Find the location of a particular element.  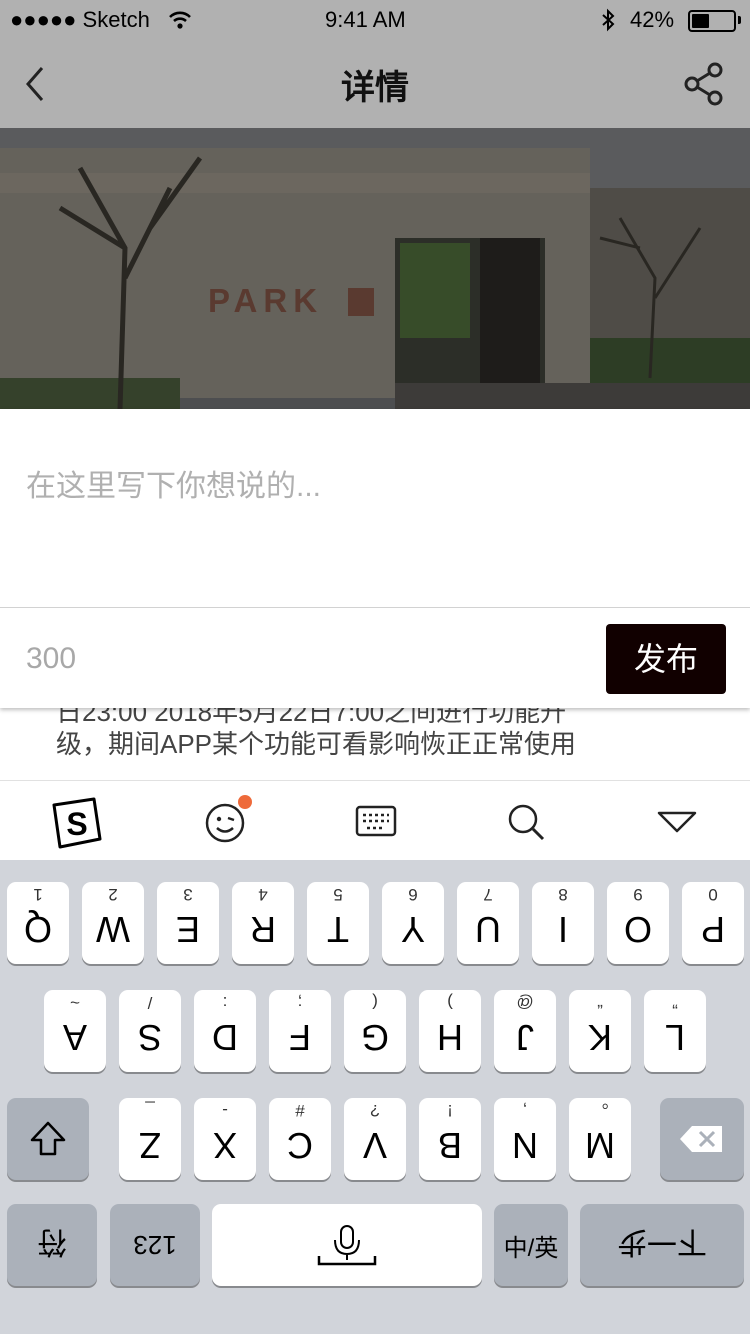

key-sub: “ is located at coordinates (600, 1002).